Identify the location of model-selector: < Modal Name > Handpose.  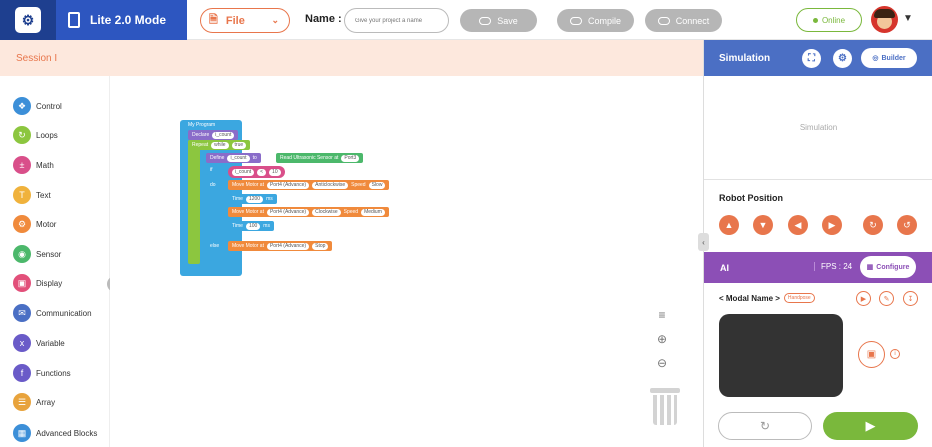
(767, 298).